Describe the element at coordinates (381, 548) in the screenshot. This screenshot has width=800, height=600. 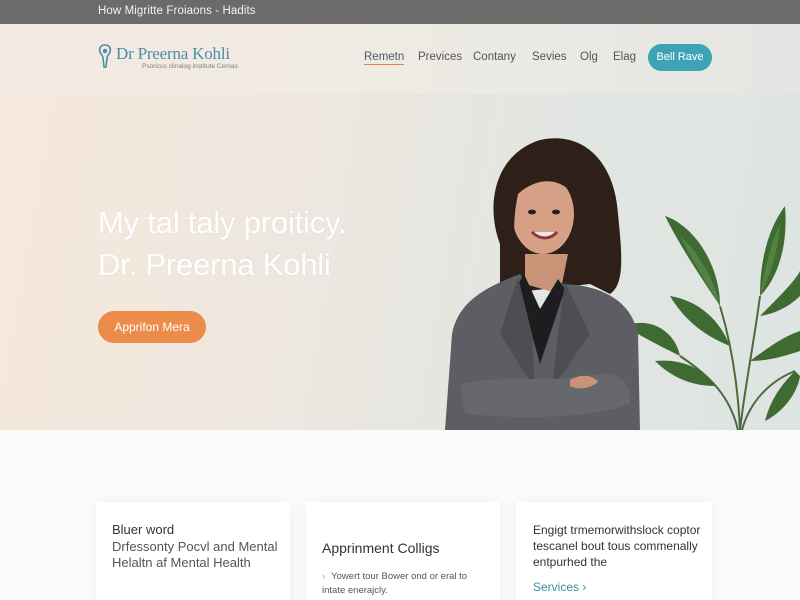
I see `card-title: Apprinment Colligs` at that location.